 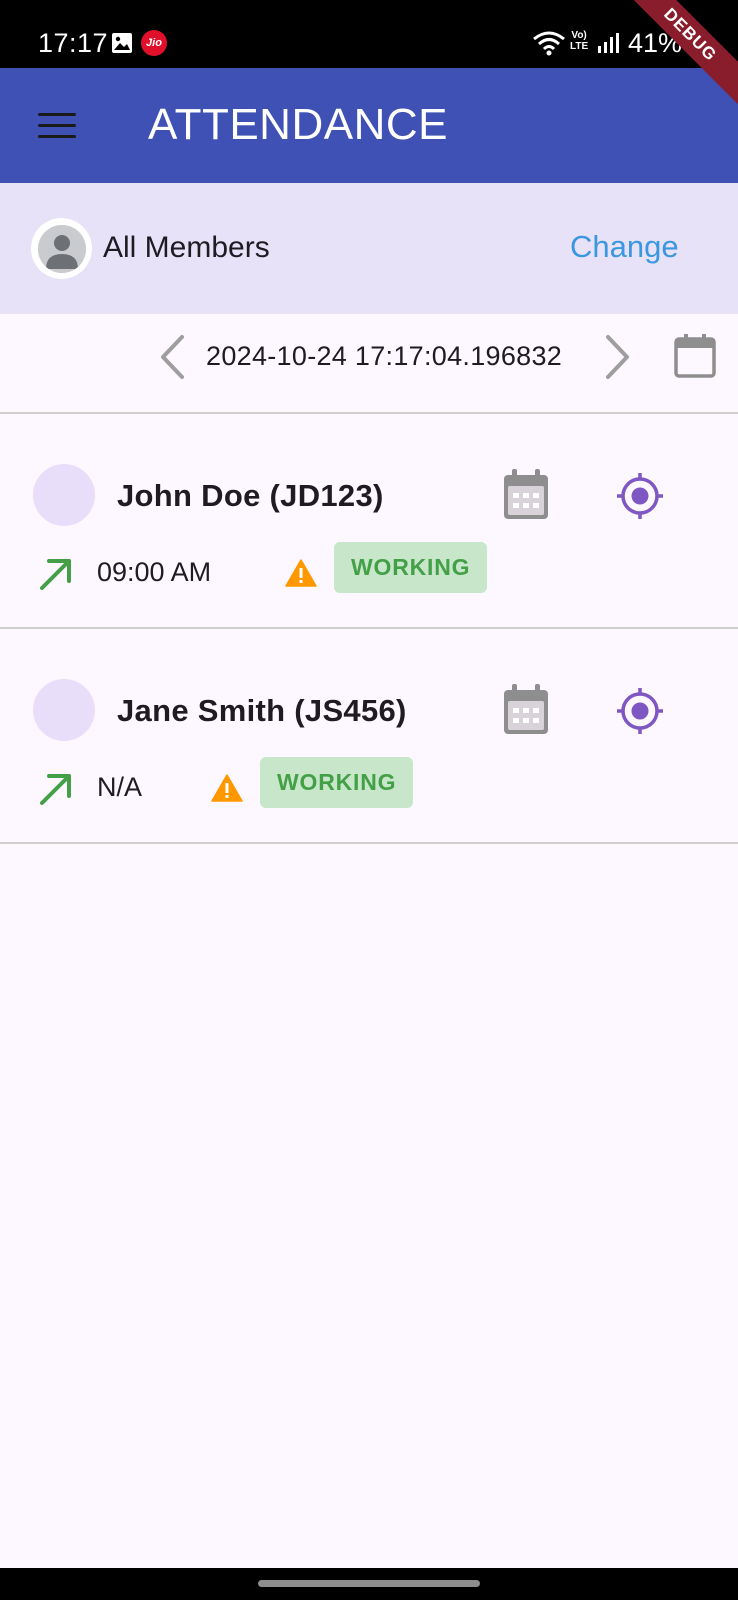 I want to click on app-bar: ATTENDANCE, so click(x=369, y=125).